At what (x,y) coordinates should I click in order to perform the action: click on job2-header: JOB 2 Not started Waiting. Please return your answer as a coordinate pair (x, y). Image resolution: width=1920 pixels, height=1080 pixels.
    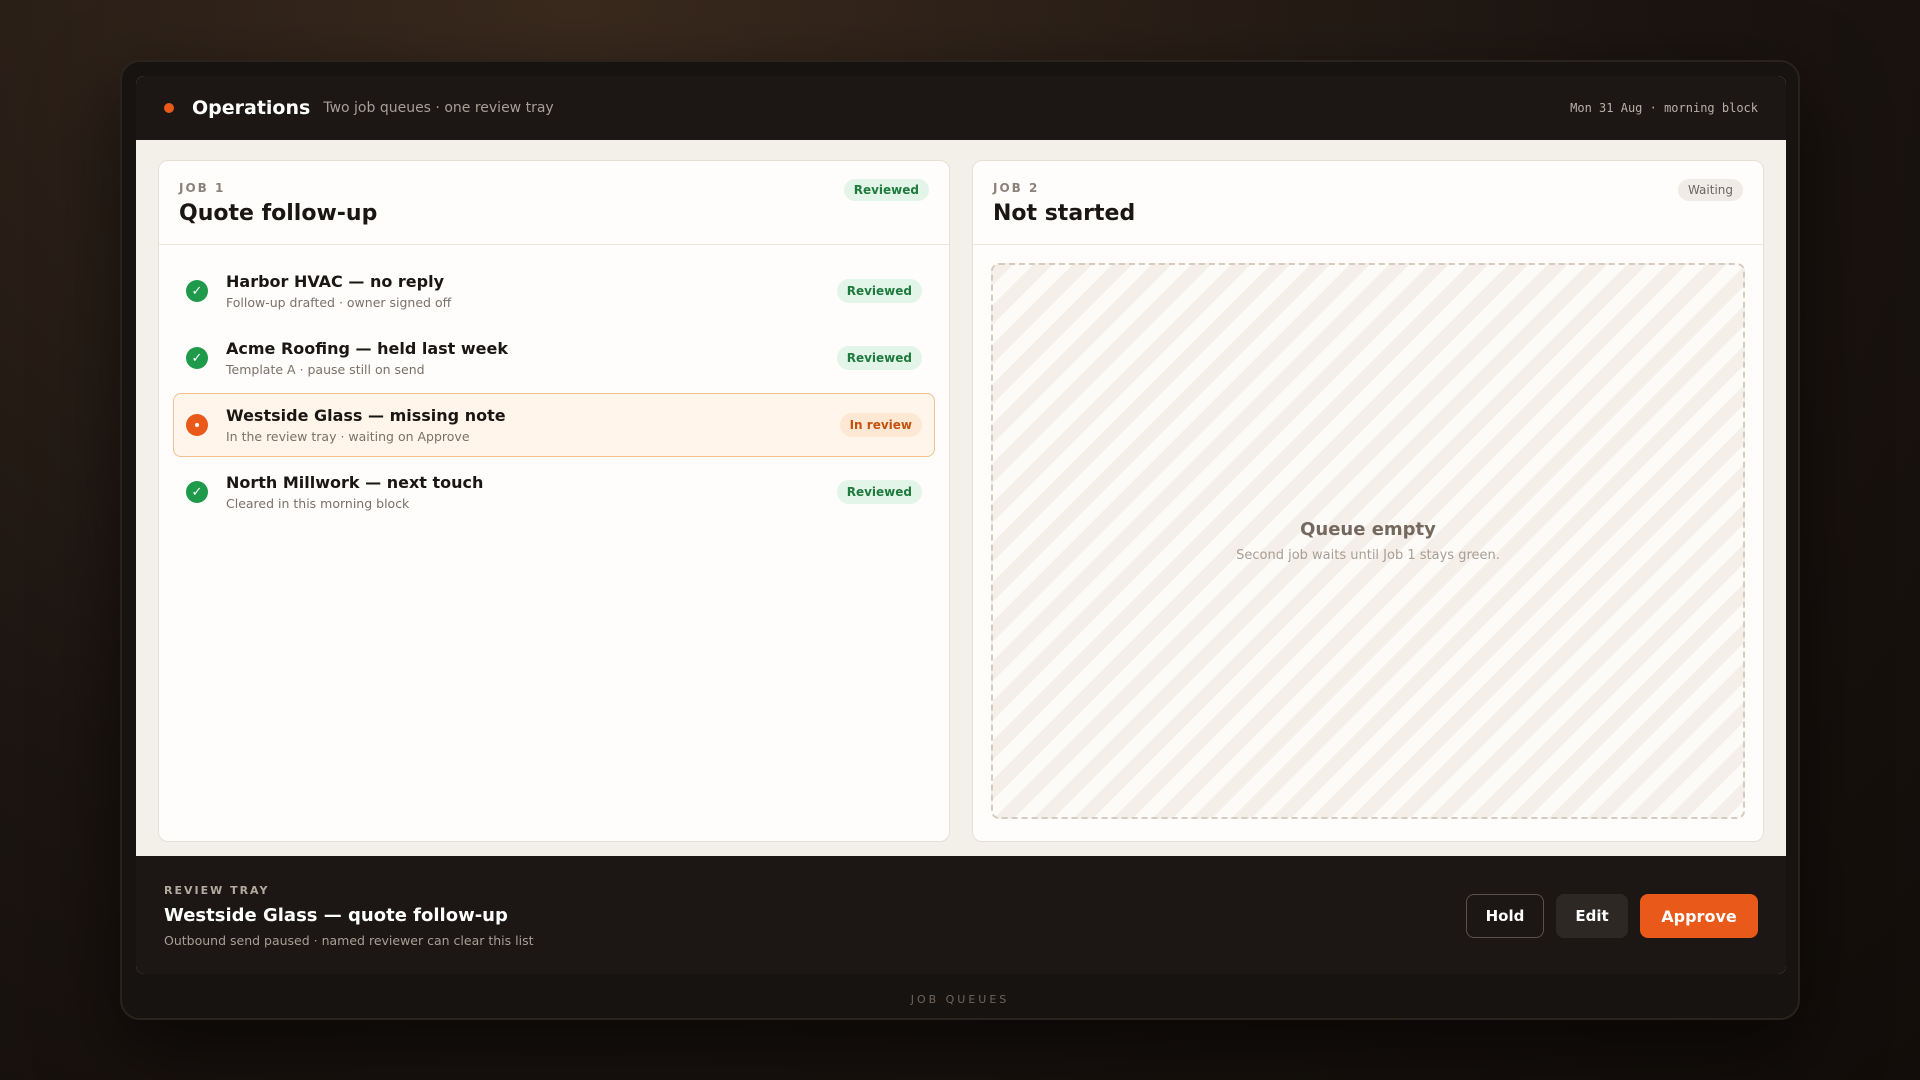
    Looking at the image, I should click on (1368, 203).